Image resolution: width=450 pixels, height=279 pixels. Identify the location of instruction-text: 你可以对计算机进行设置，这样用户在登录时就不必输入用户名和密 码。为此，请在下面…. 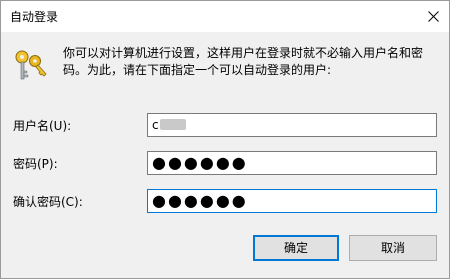
(248, 62).